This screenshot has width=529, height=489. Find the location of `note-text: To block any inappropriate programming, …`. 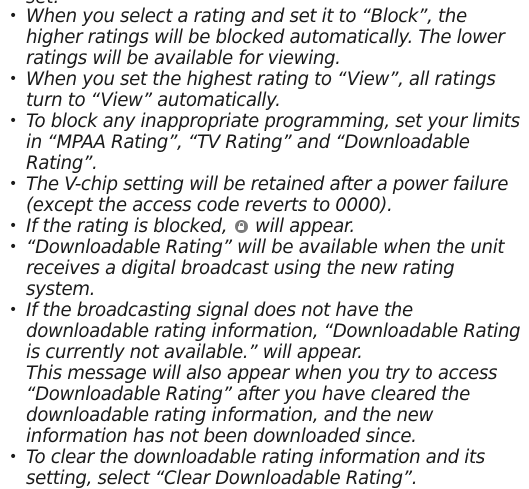

note-text: To block any inappropriate programming, … is located at coordinates (273, 142).